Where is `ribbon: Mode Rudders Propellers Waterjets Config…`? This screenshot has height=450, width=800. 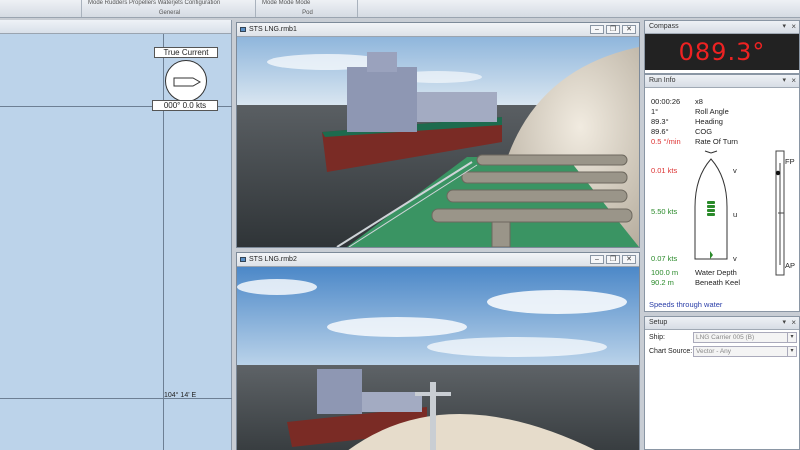
ribbon: Mode Rudders Propellers Waterjets Config… is located at coordinates (400, 9).